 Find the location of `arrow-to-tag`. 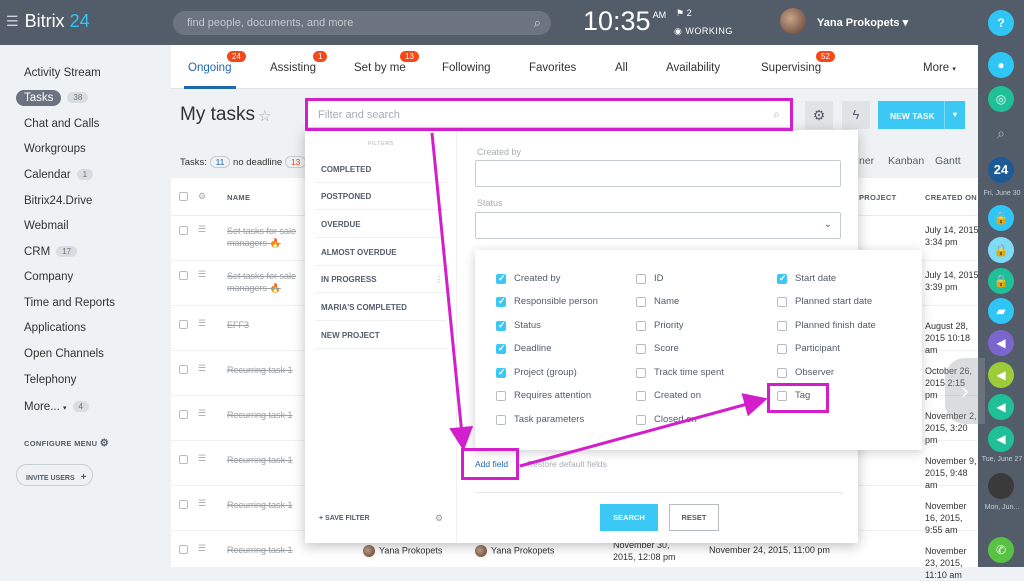

arrow-to-tag is located at coordinates (643, 430).